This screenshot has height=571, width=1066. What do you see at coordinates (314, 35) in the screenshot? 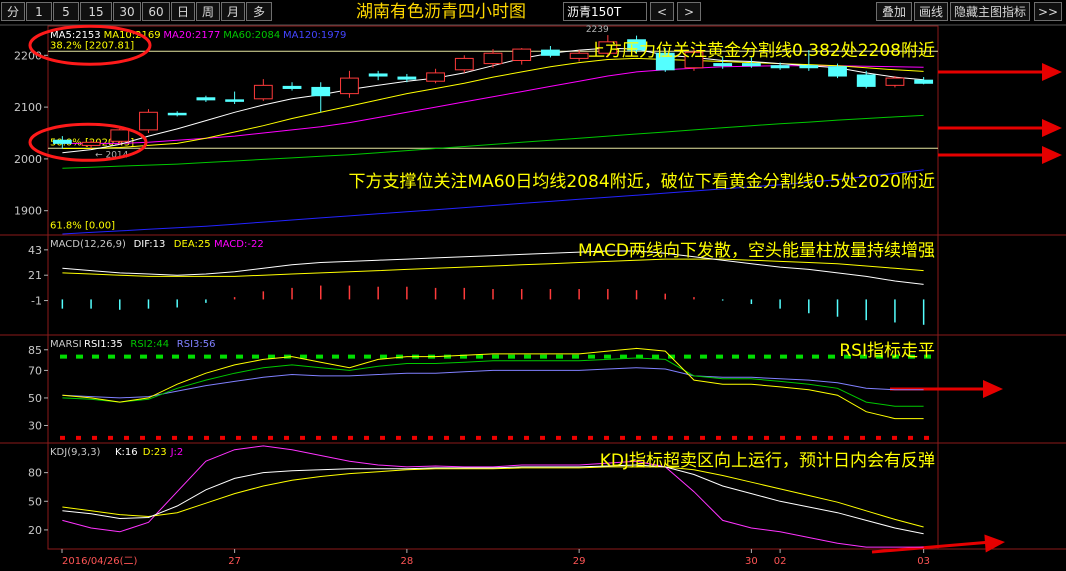
I see `ma-legend-4: MA120:1979` at bounding box center [314, 35].